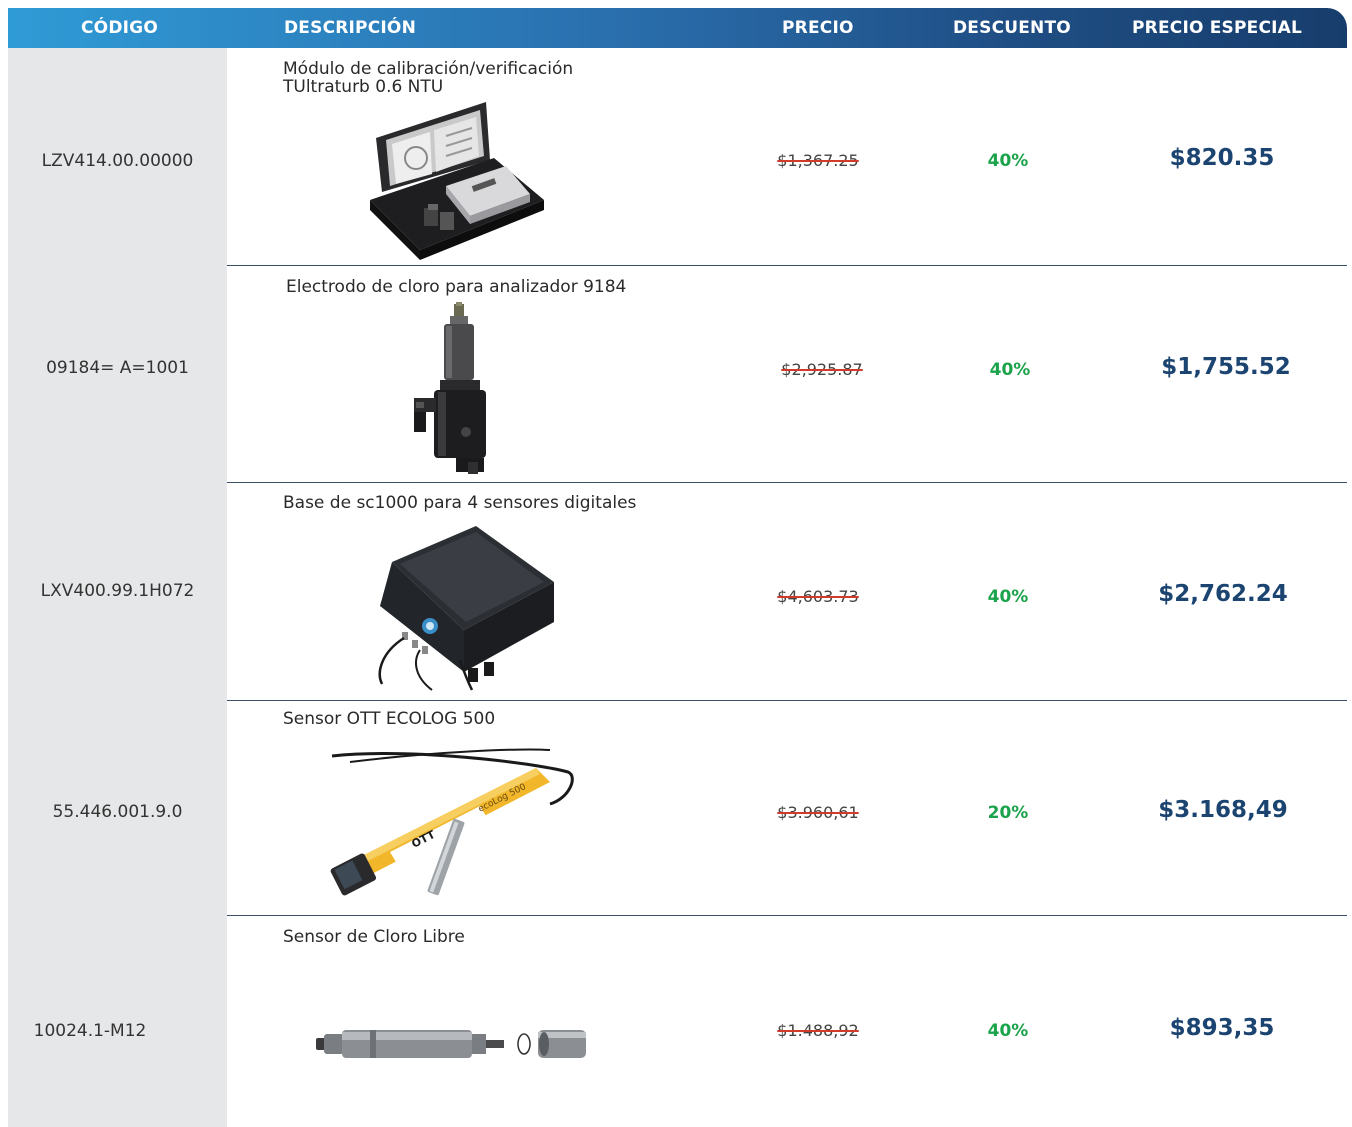 The image size is (1352, 1127). What do you see at coordinates (460, 503) in the screenshot?
I see `product-description: Base de sc1000 para 4 sensores digitales` at bounding box center [460, 503].